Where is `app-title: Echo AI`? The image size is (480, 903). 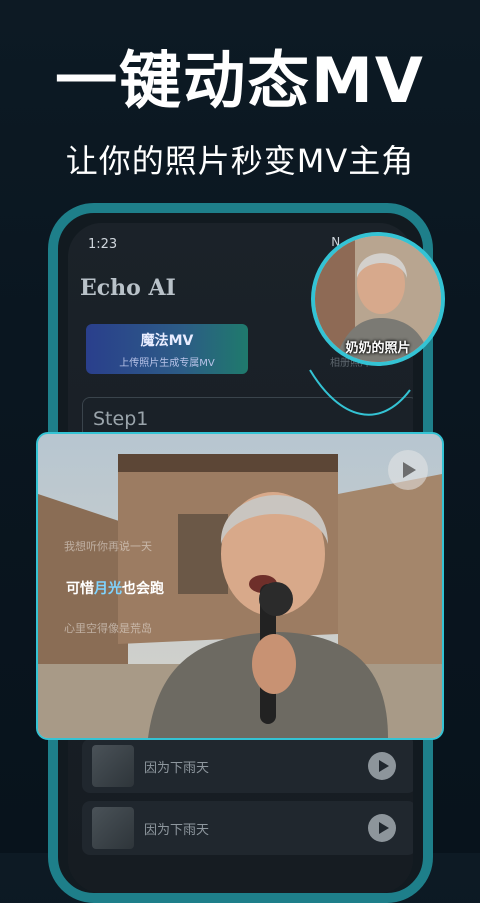 app-title: Echo AI is located at coordinates (128, 288).